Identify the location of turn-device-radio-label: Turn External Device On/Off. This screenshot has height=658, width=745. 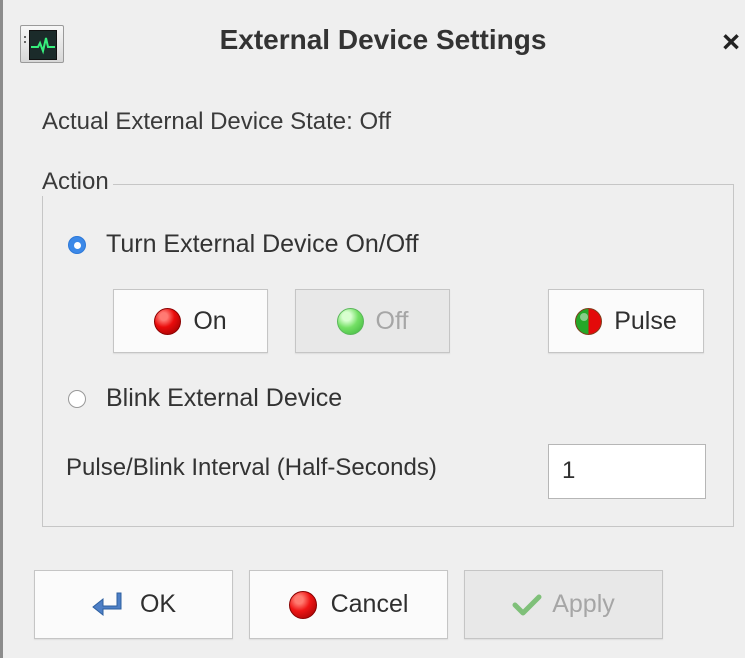
(262, 244).